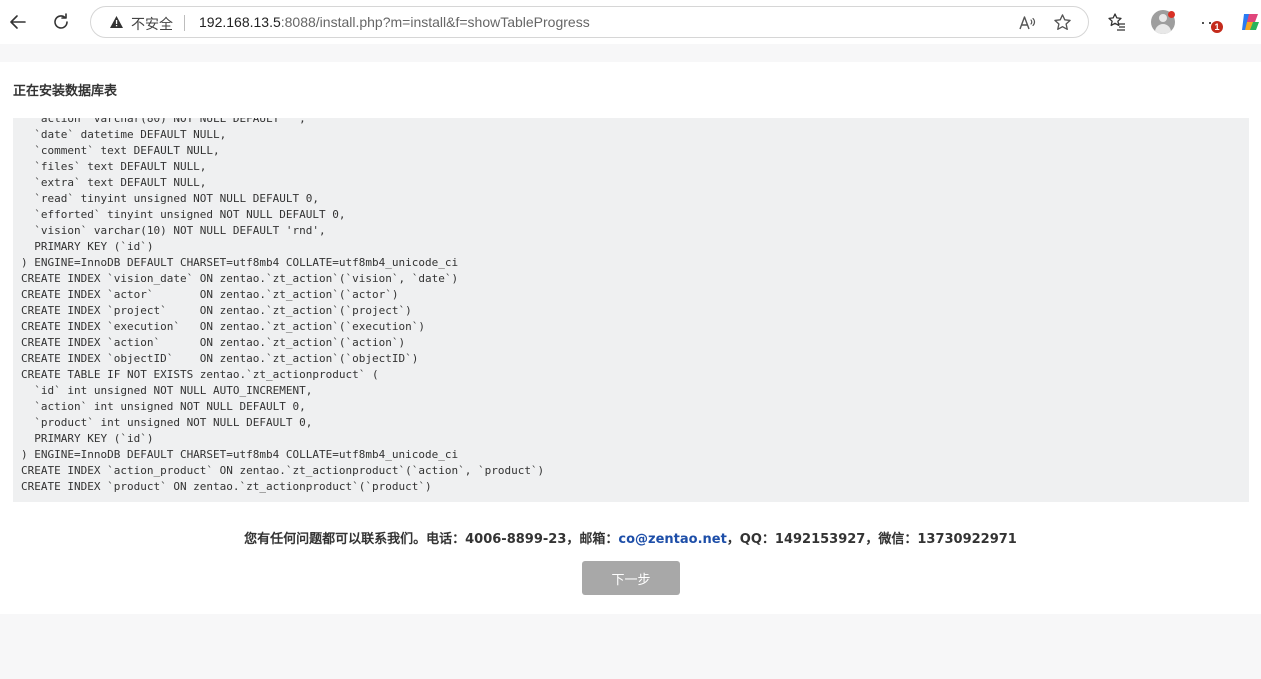 The image size is (1261, 679). I want to click on notification-badge: 1, so click(1217, 27).